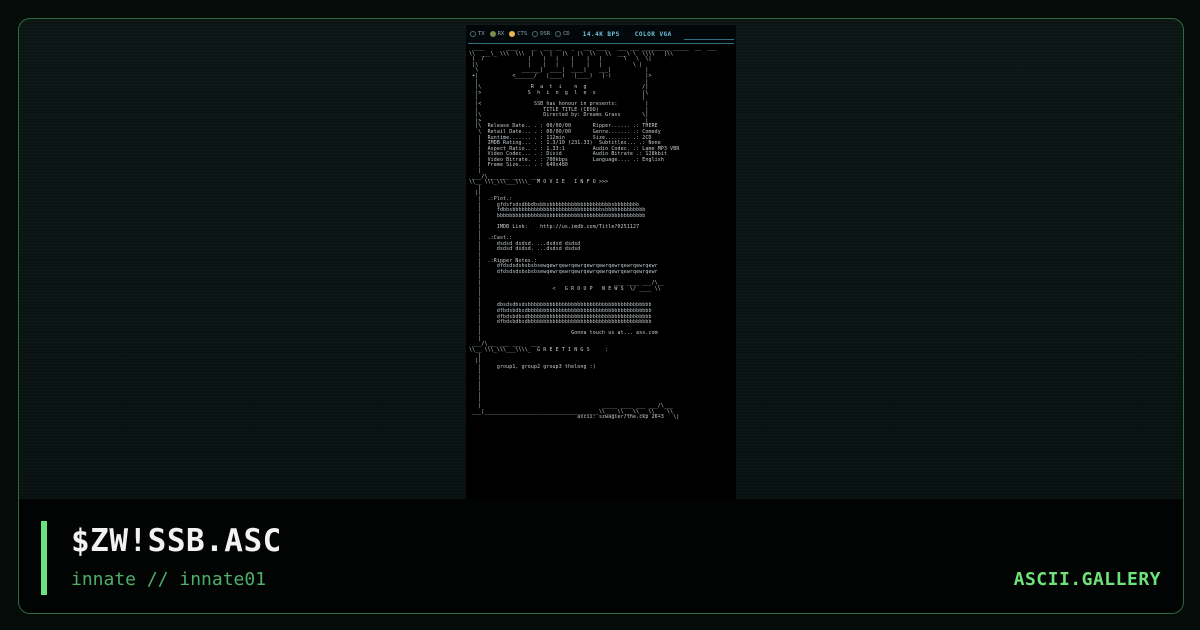 The width and height of the screenshot is (1200, 630). What do you see at coordinates (44, 558) in the screenshot?
I see `accent-bar` at bounding box center [44, 558].